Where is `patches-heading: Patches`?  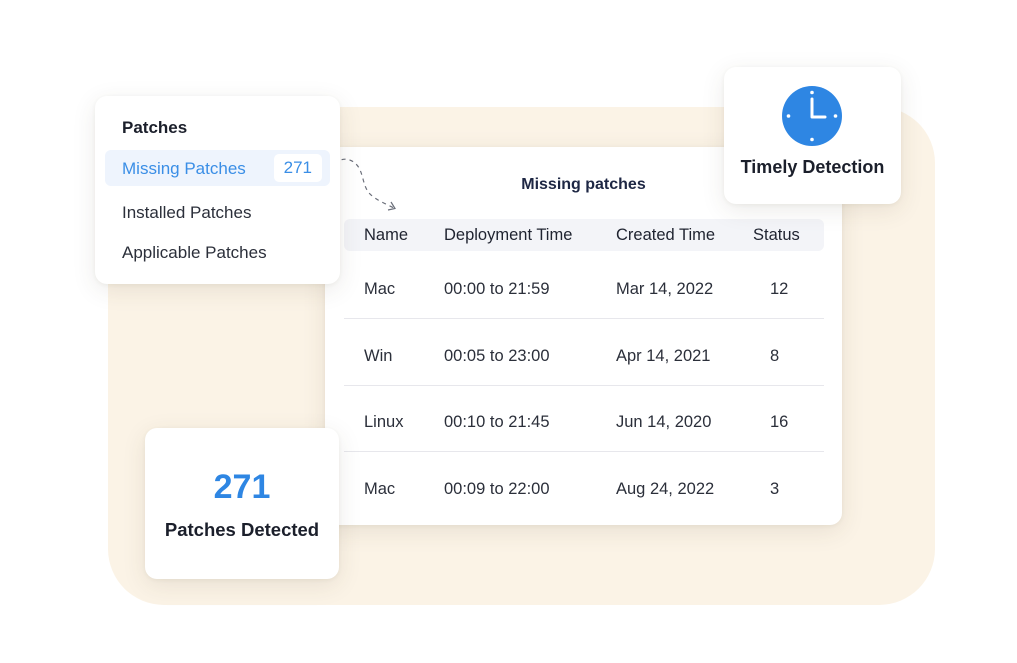
patches-heading: Patches is located at coordinates (155, 127).